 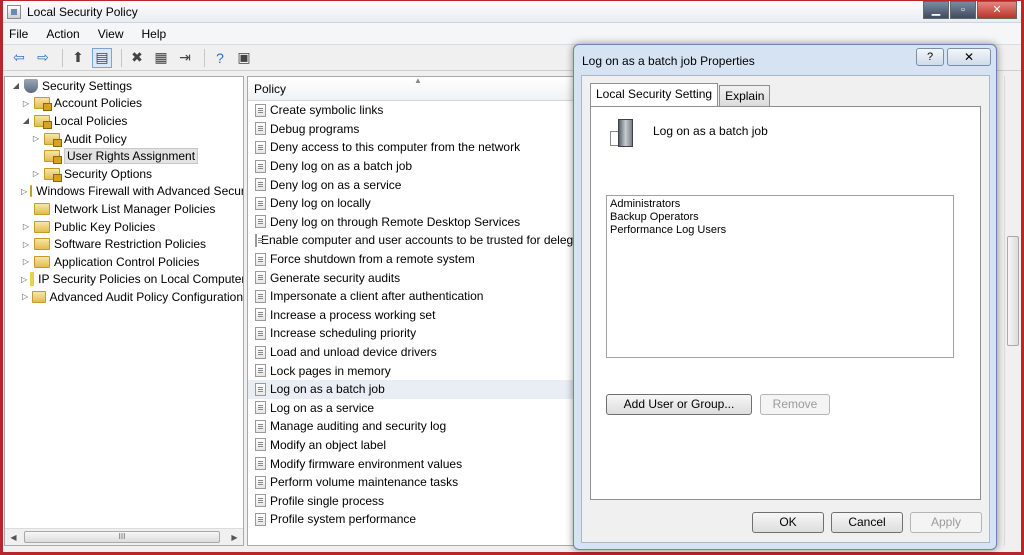 I want to click on tree-item: ▷ Advanced Audit Policy Configuration, so click(x=124, y=297).